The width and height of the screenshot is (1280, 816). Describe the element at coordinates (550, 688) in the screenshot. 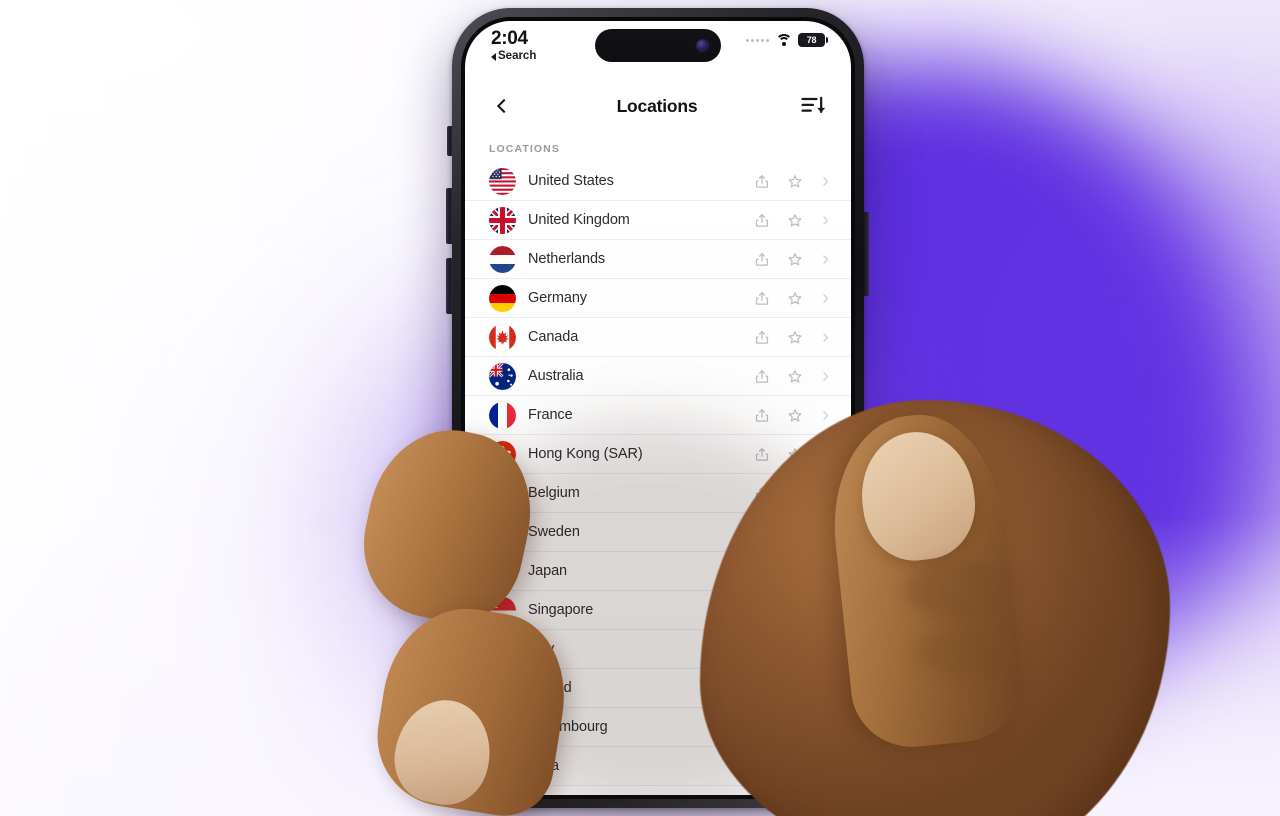

I see `location-name: Ireland` at that location.